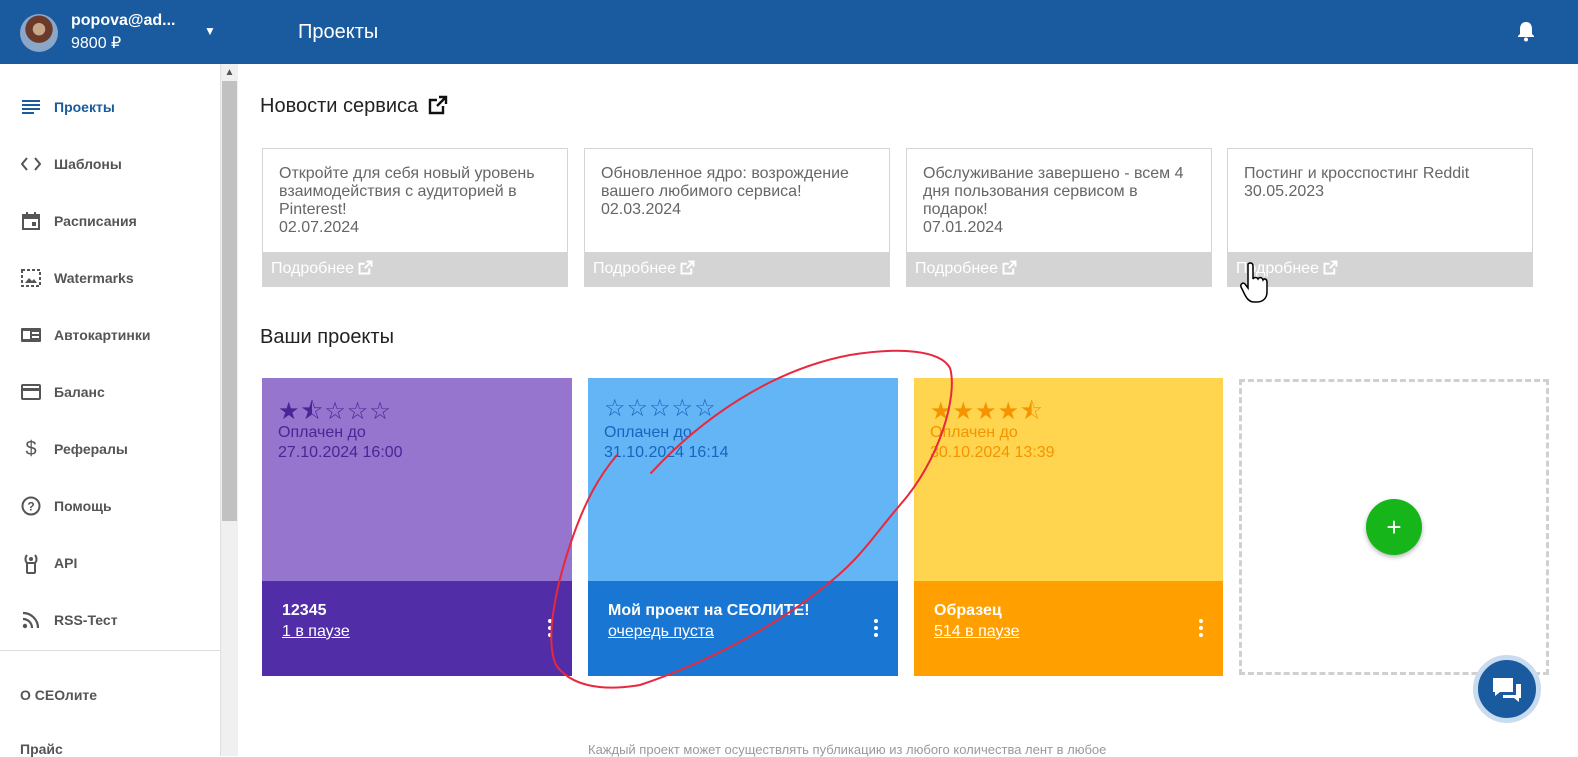  I want to click on project-name: Образец, so click(968, 611).